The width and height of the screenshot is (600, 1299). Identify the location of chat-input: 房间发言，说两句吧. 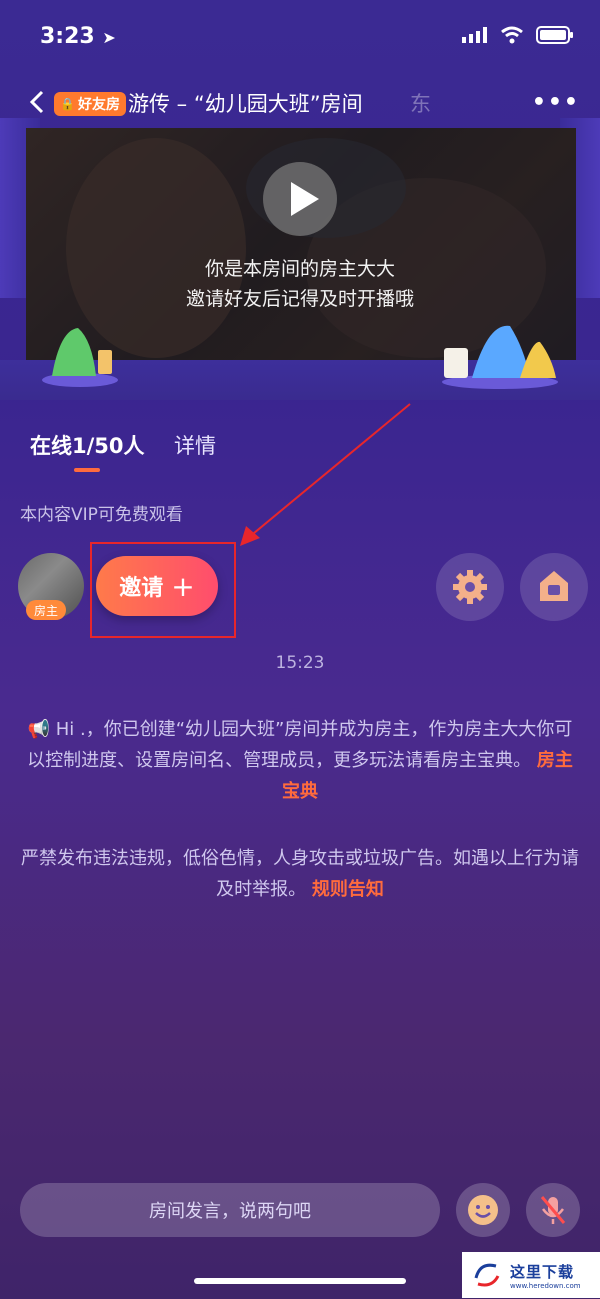
(230, 1210).